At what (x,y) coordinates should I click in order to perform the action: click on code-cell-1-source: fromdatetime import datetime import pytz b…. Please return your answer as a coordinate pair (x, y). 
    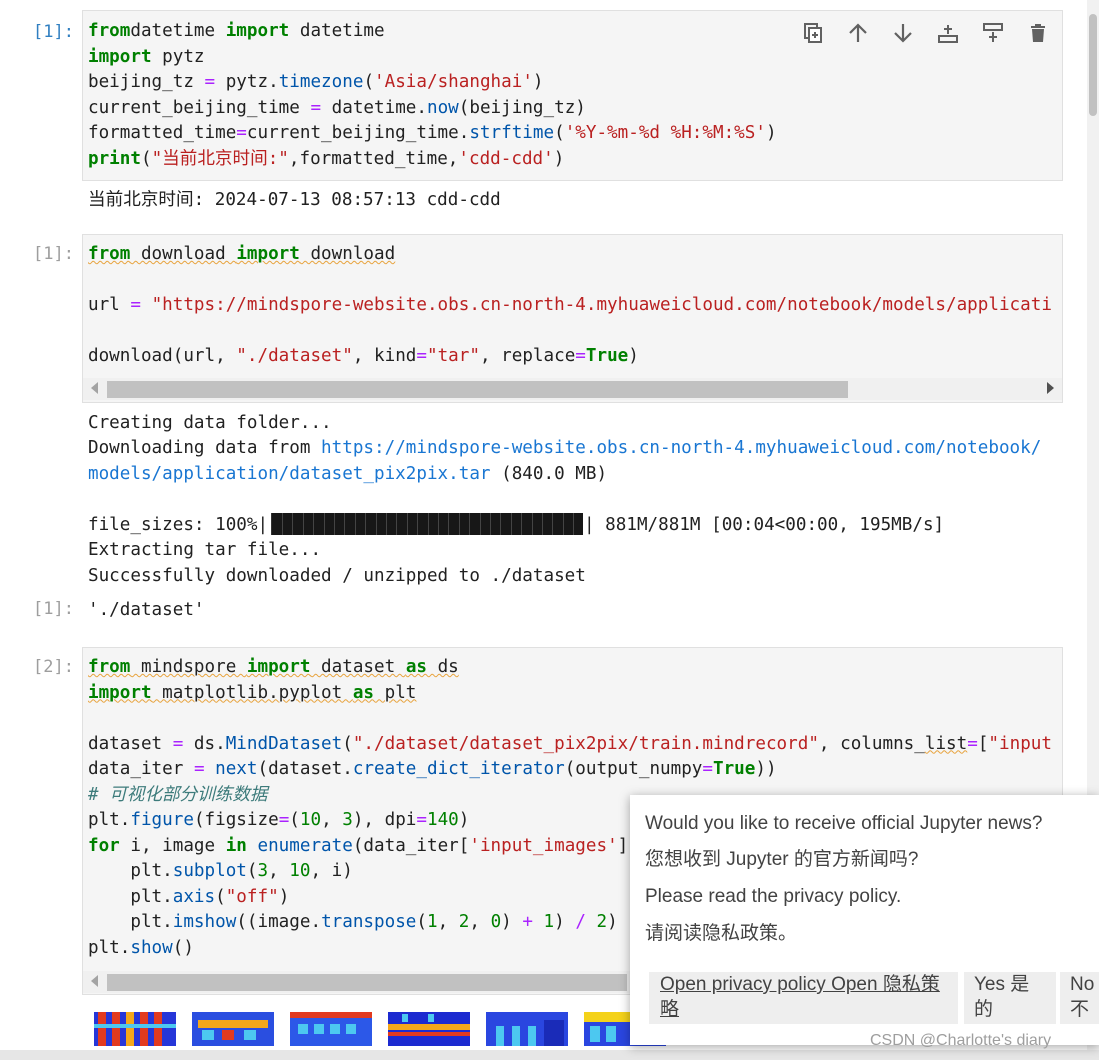
    Looking at the image, I should click on (432, 95).